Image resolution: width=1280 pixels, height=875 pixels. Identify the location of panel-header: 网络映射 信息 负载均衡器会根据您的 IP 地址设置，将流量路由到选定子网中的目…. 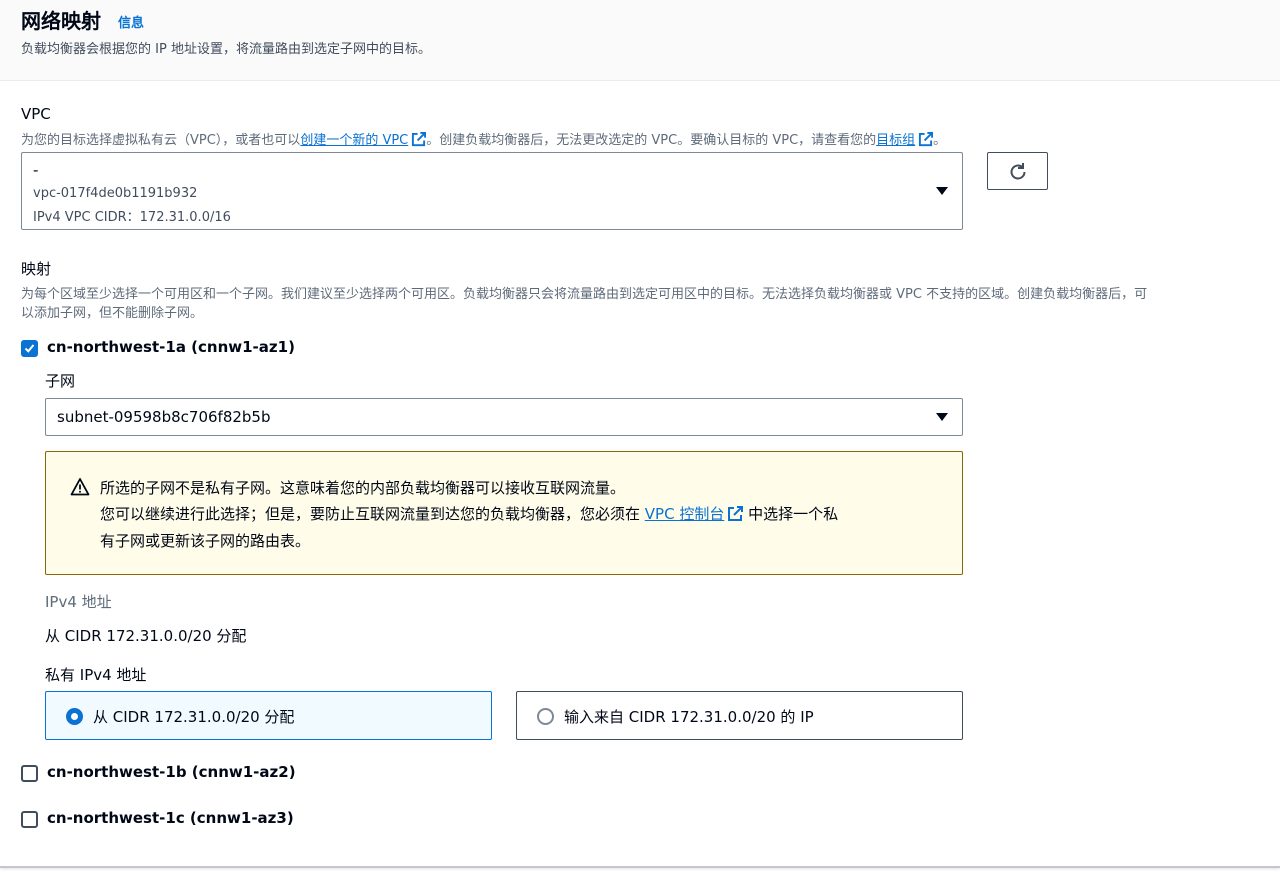
(640, 40).